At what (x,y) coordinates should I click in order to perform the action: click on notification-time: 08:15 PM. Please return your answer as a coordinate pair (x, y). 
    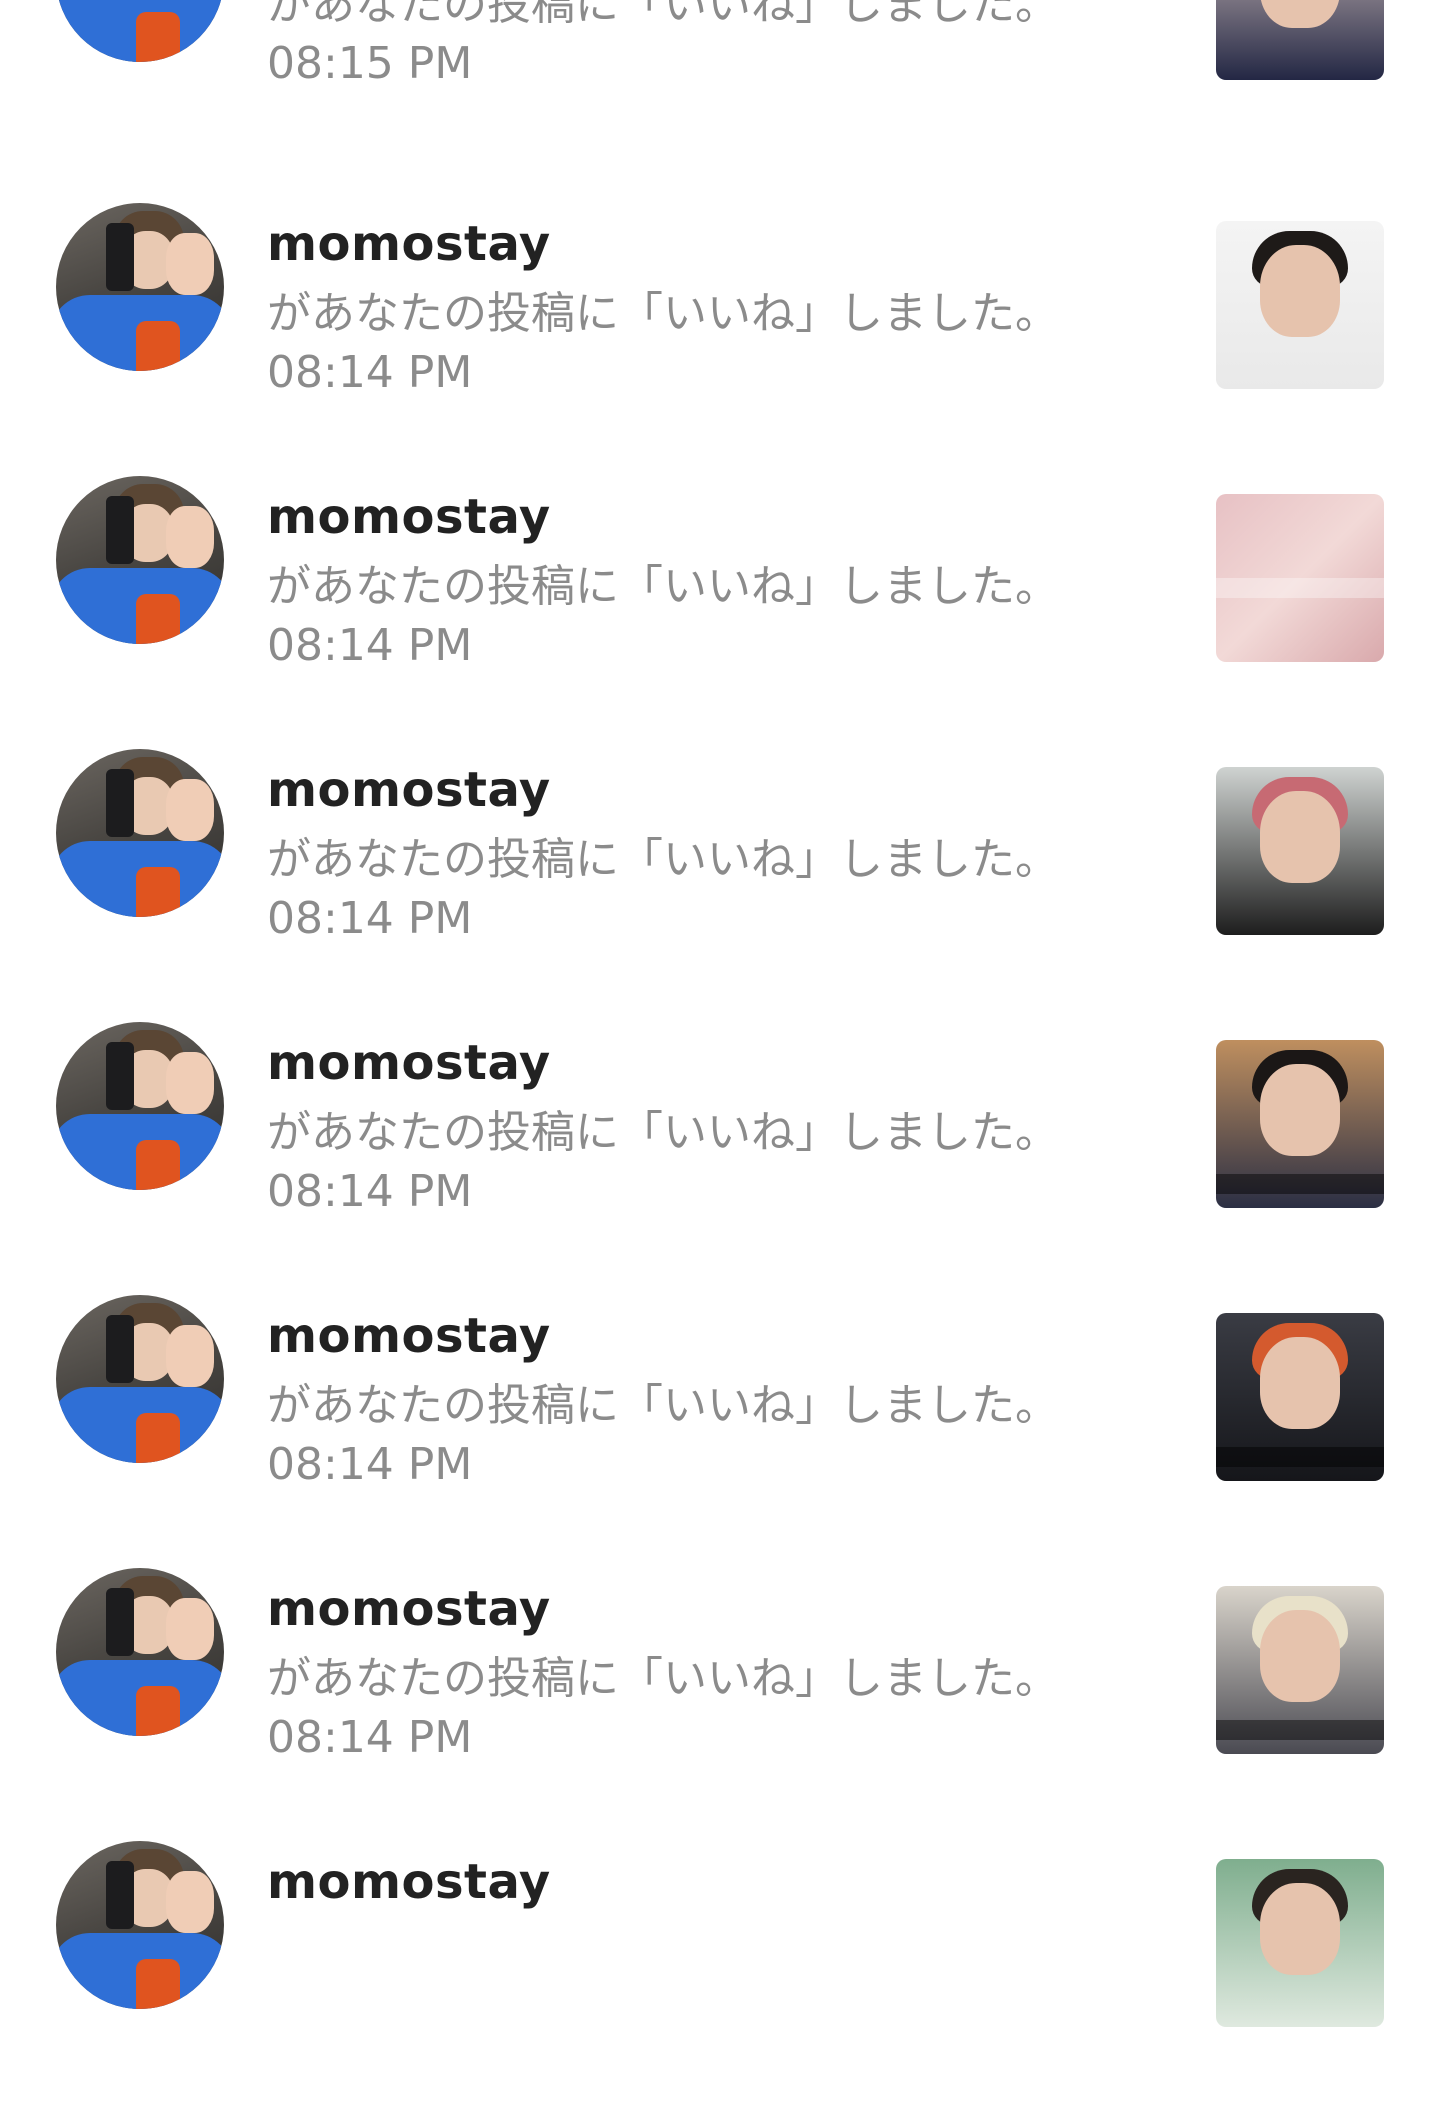
    Looking at the image, I should click on (370, 63).